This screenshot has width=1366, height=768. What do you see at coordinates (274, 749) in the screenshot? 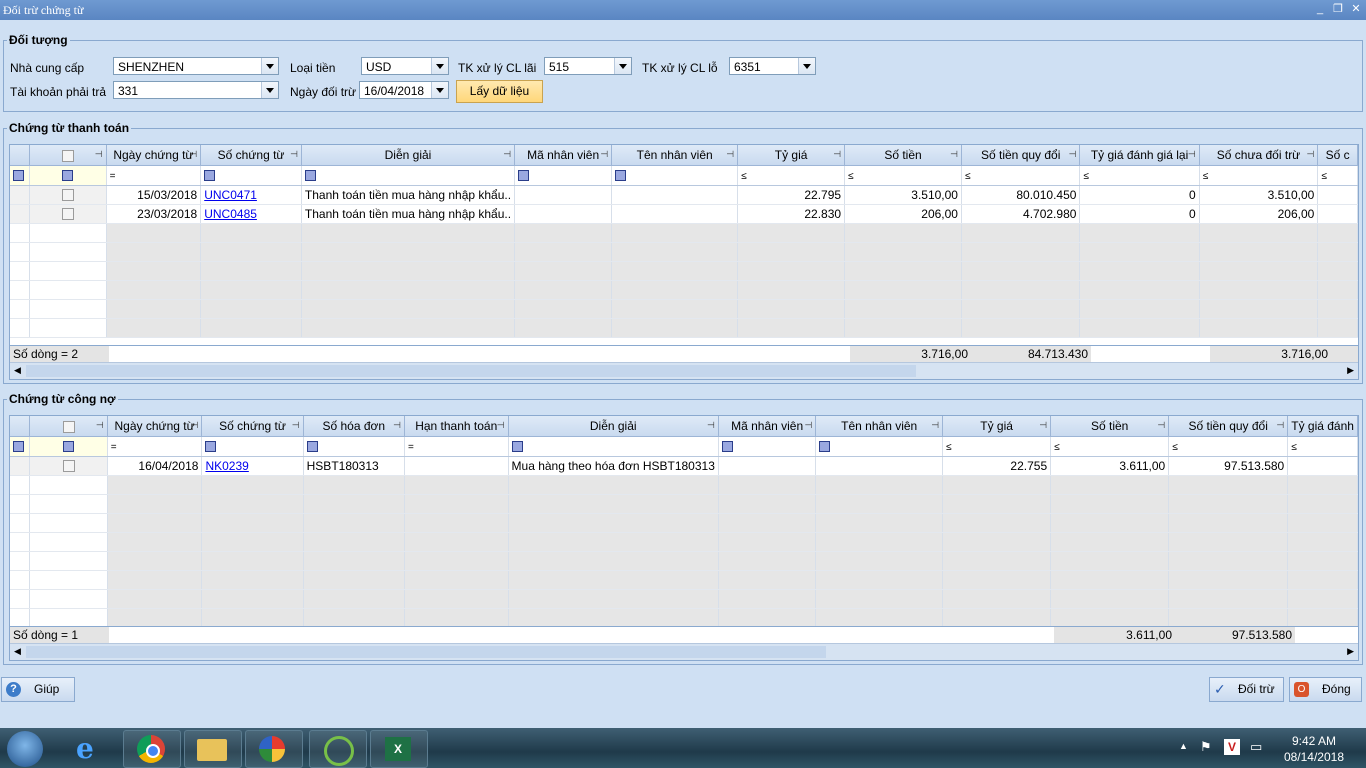
I see `misa-icon` at bounding box center [274, 749].